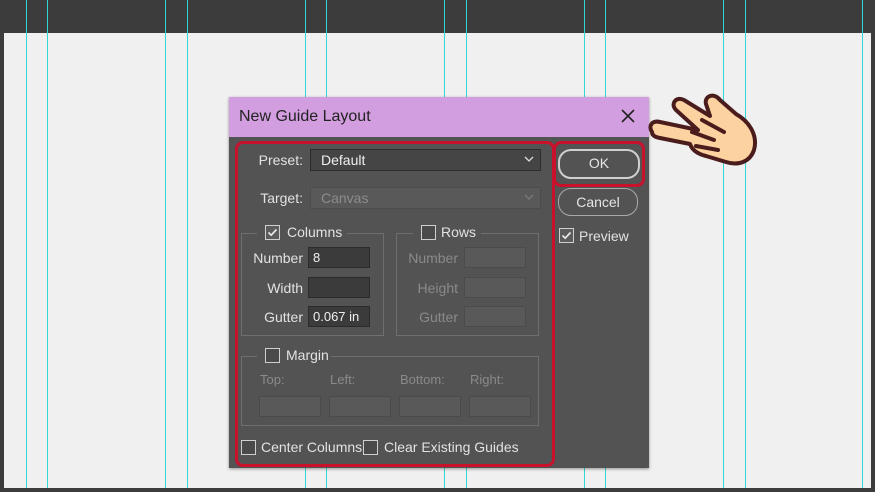 The width and height of the screenshot is (875, 492). Describe the element at coordinates (598, 202) in the screenshot. I see `cancel-button: Cancel` at that location.